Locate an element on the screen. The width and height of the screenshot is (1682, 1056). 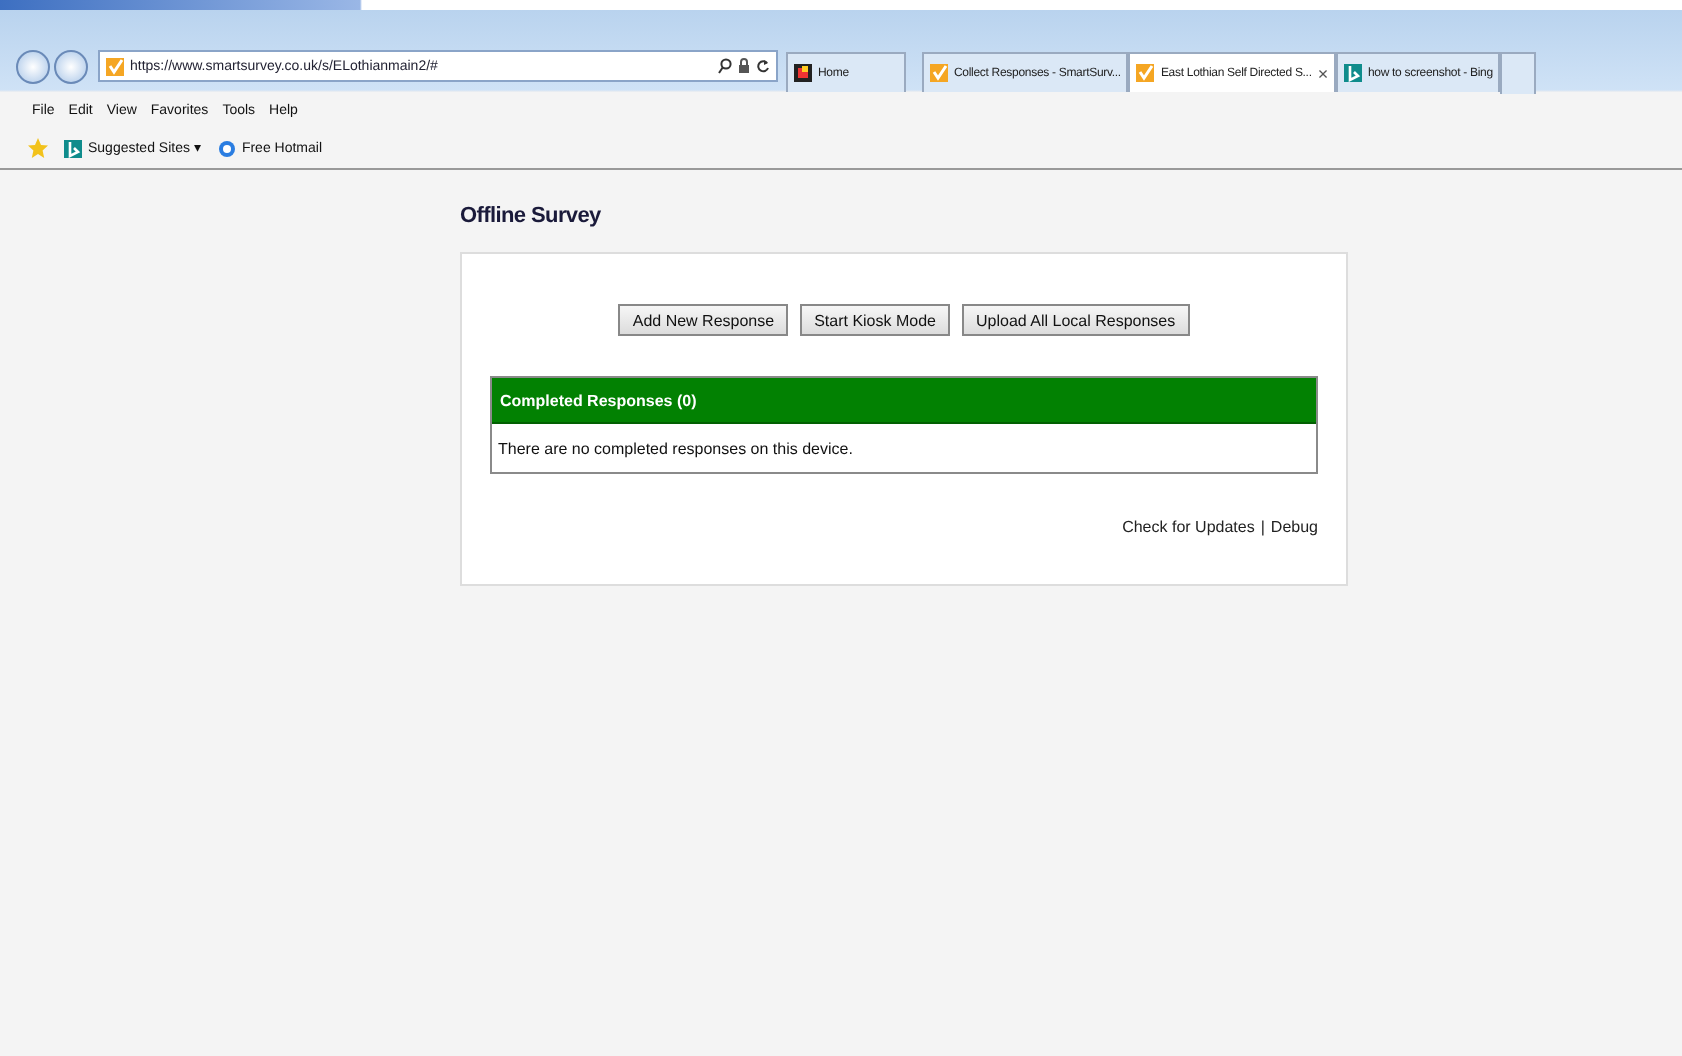
action-button: Start Kiosk Mode is located at coordinates (875, 320).